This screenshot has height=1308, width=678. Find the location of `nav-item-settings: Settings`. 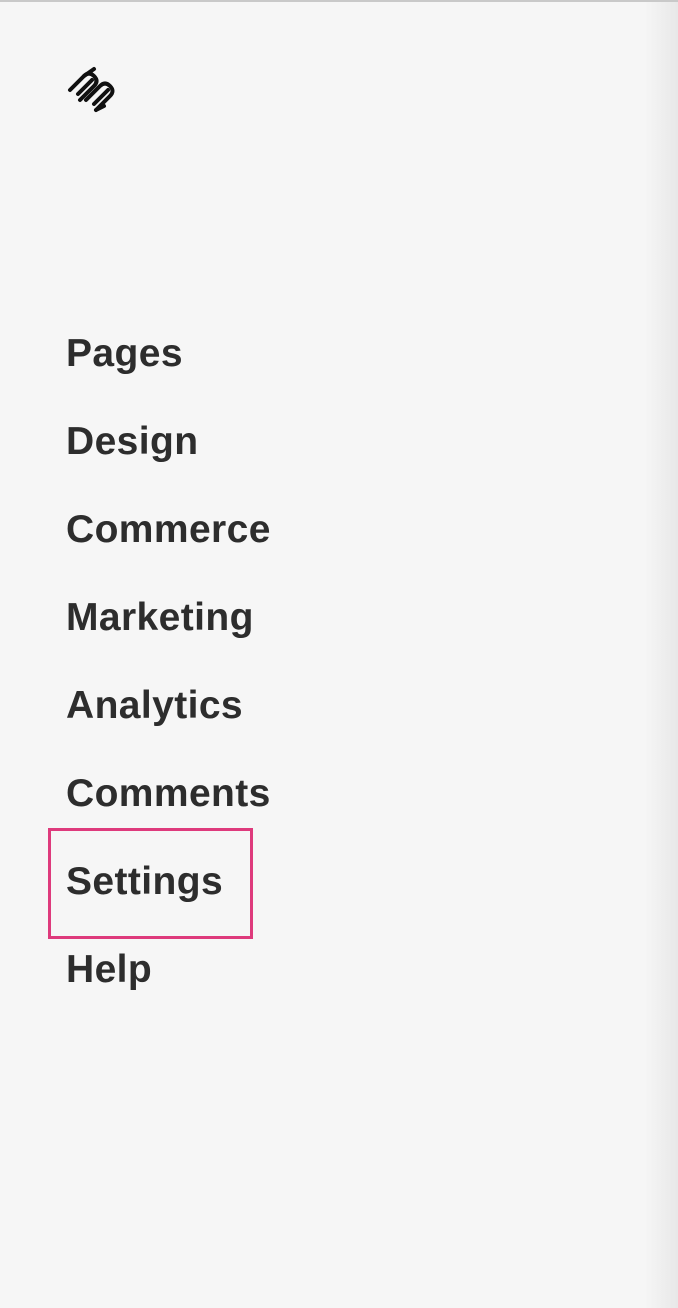

nav-item-settings: Settings is located at coordinates (168, 902).